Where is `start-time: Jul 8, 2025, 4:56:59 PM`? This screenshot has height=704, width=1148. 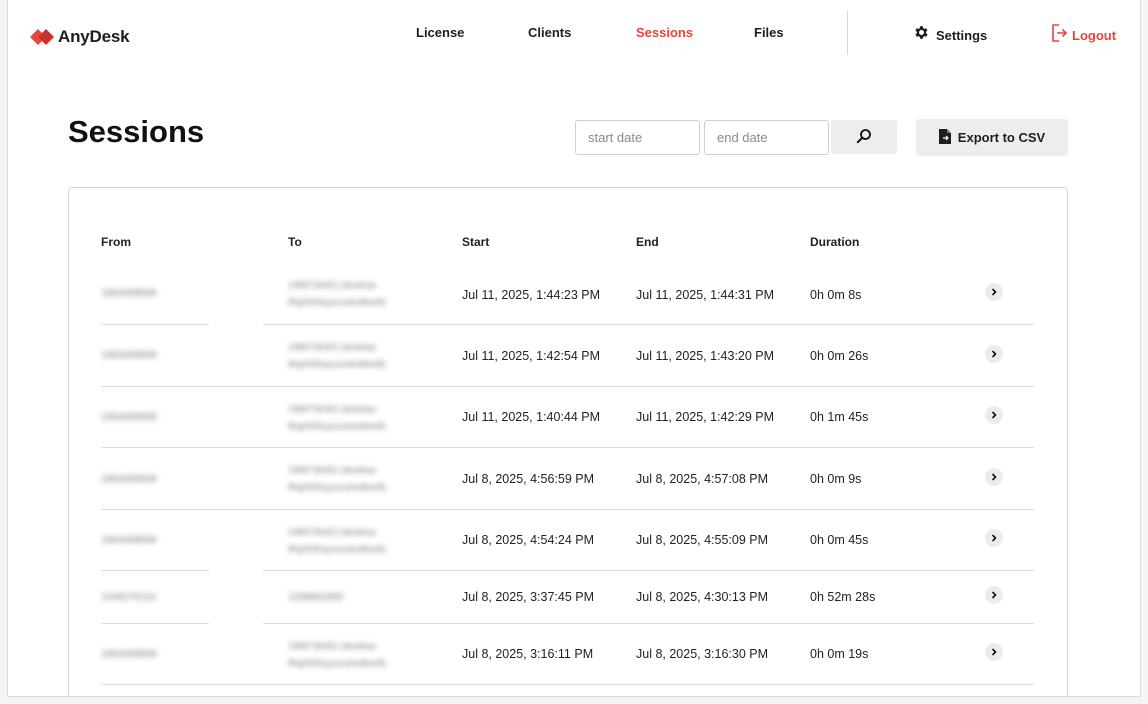 start-time: Jul 8, 2025, 4:56:59 PM is located at coordinates (528, 479).